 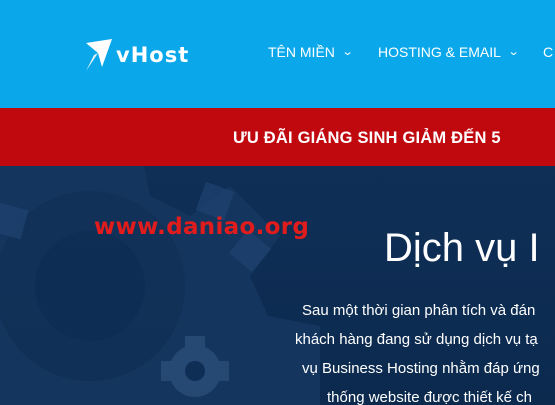 I want to click on vhost-logo: vHost, so click(x=136, y=55).